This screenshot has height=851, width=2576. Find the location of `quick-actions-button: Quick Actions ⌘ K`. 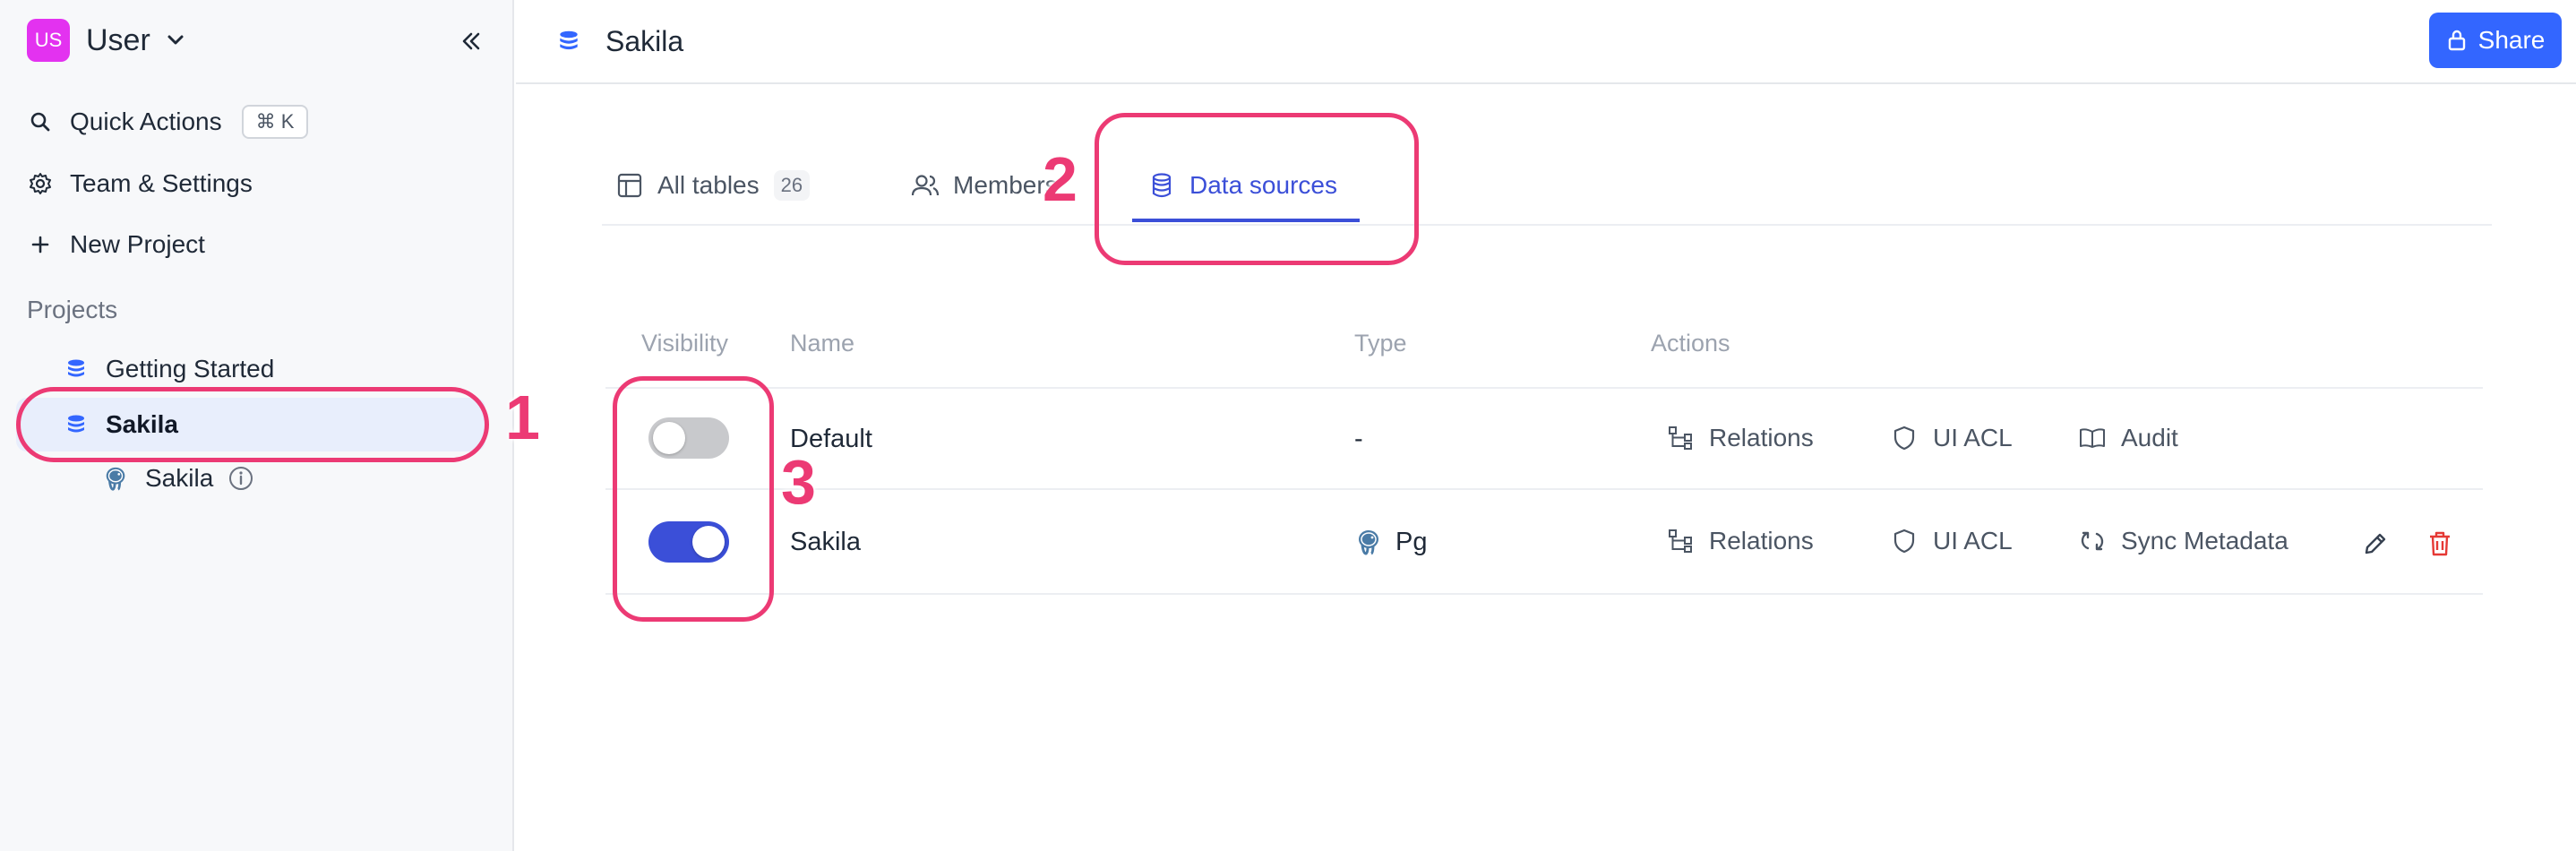

quick-actions-button: Quick Actions ⌘ K is located at coordinates (168, 121).